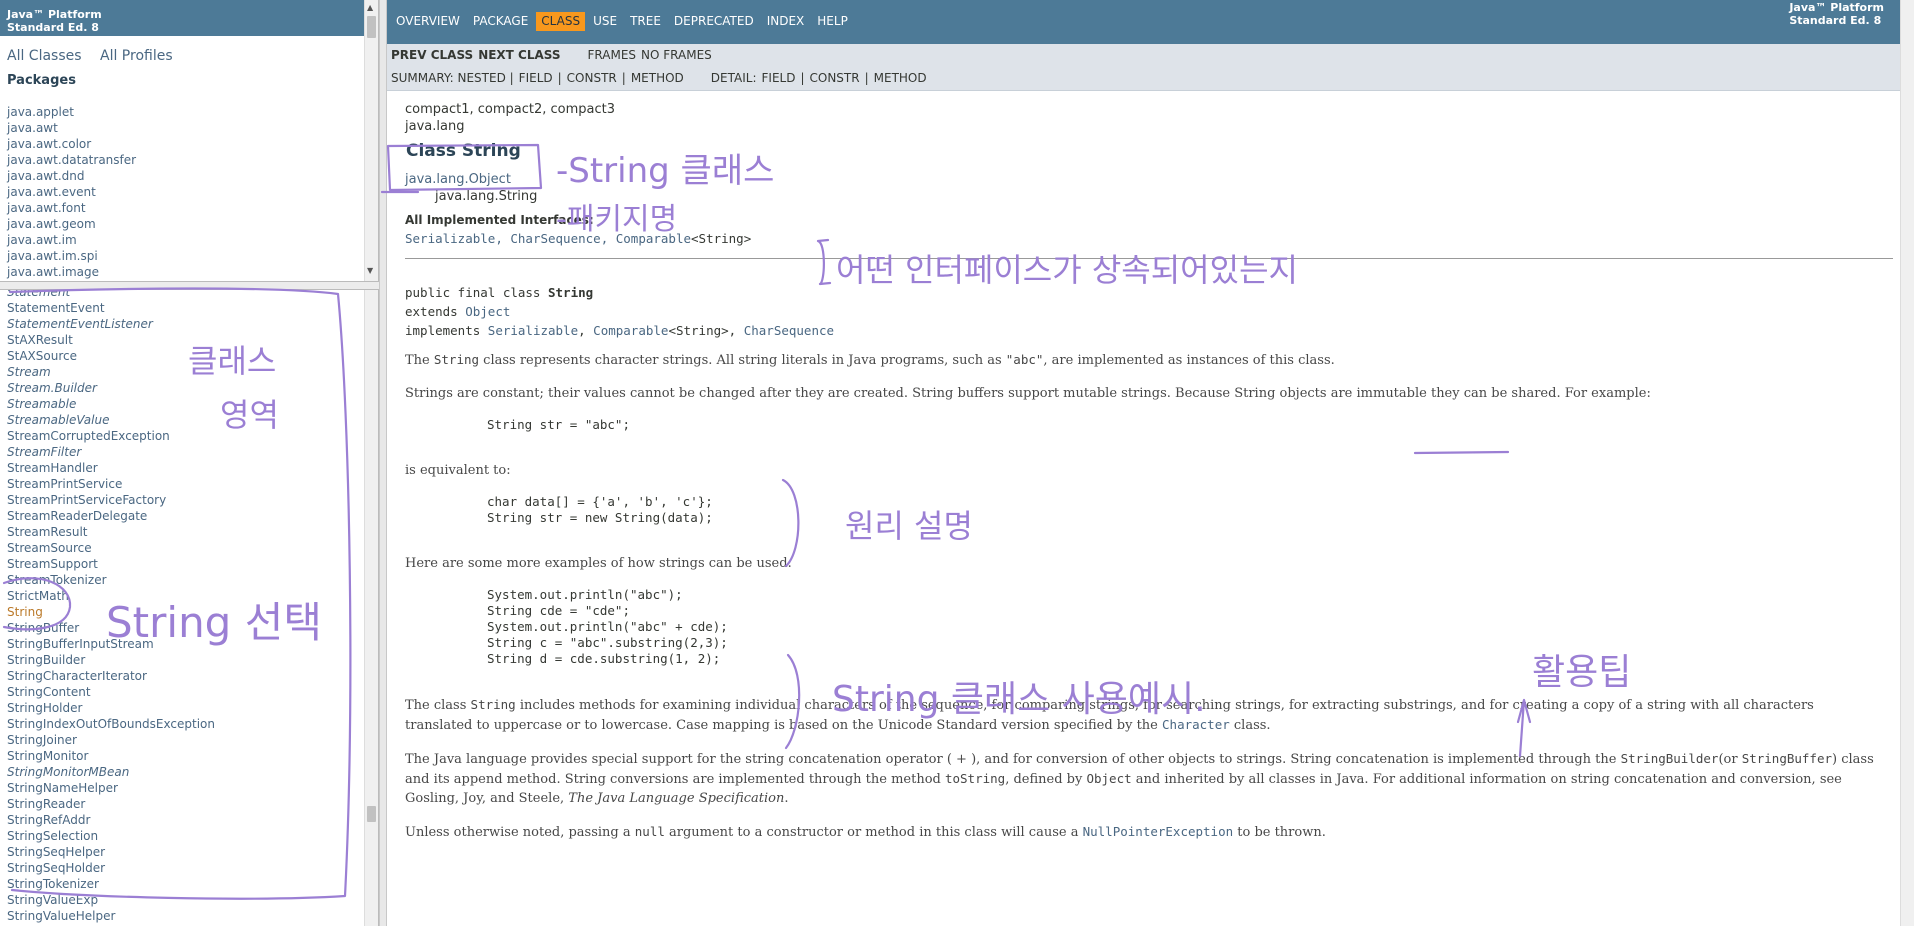  What do you see at coordinates (1149, 258) in the screenshot?
I see `section-divider` at bounding box center [1149, 258].